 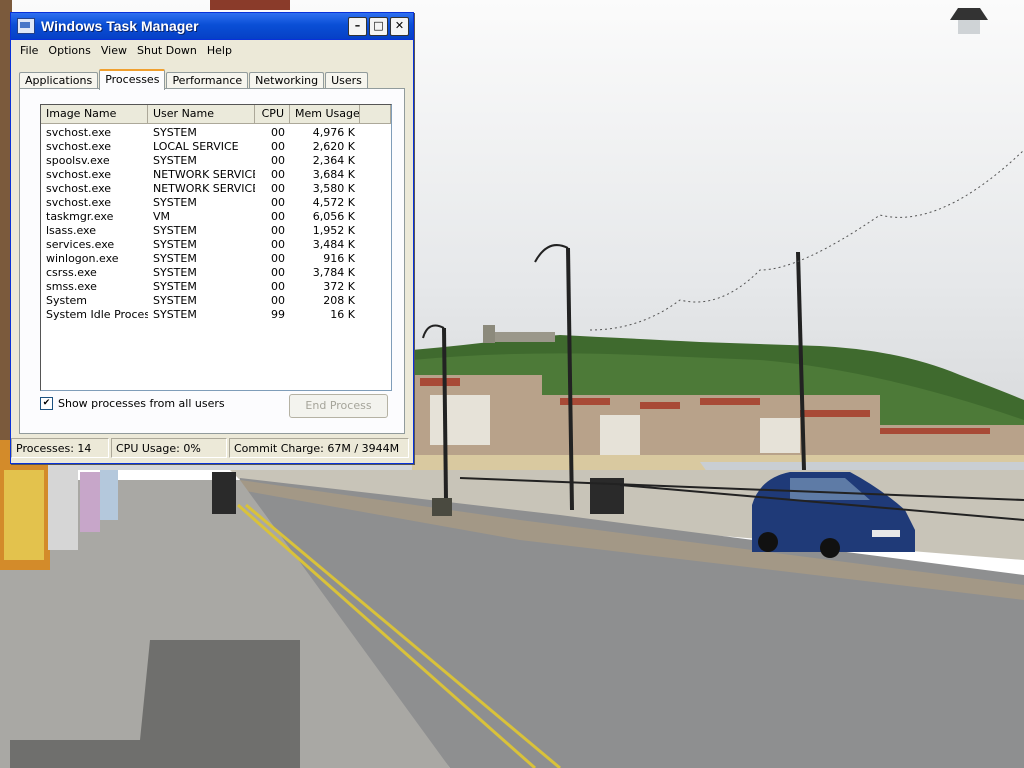 What do you see at coordinates (272, 114) in the screenshot?
I see `column-header-cpu: CPU` at bounding box center [272, 114].